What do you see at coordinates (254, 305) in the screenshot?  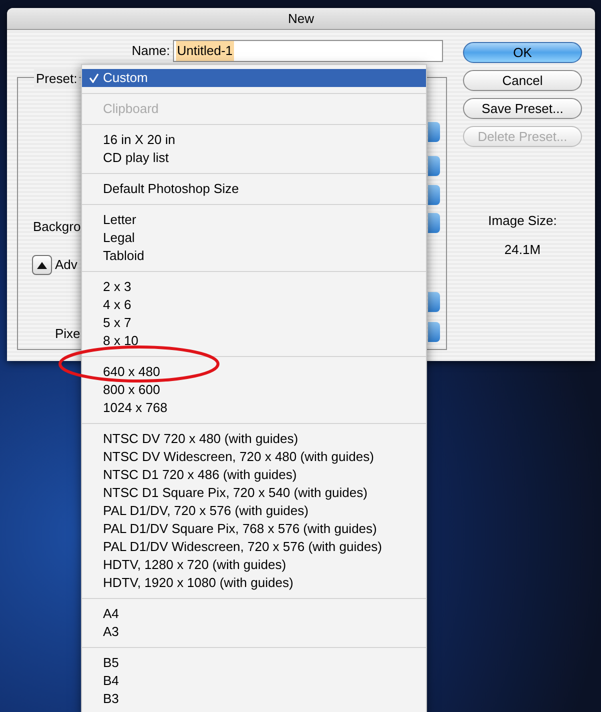 I see `menu-item: 4 x 6` at bounding box center [254, 305].